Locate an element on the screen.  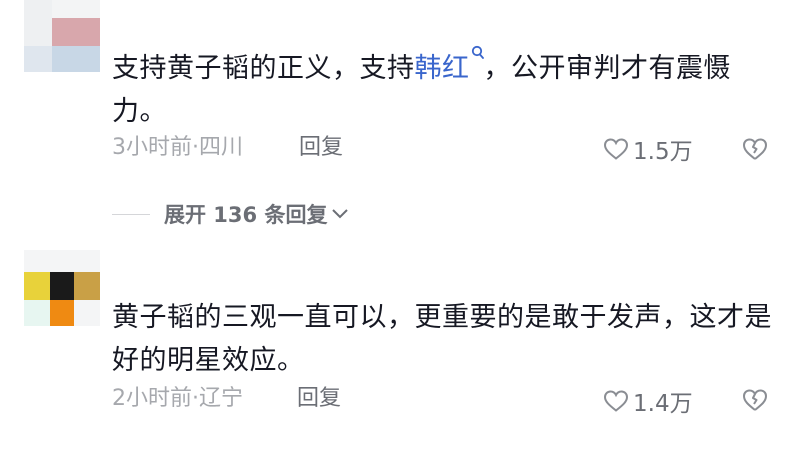
like-button: 1.5万 is located at coordinates (648, 149).